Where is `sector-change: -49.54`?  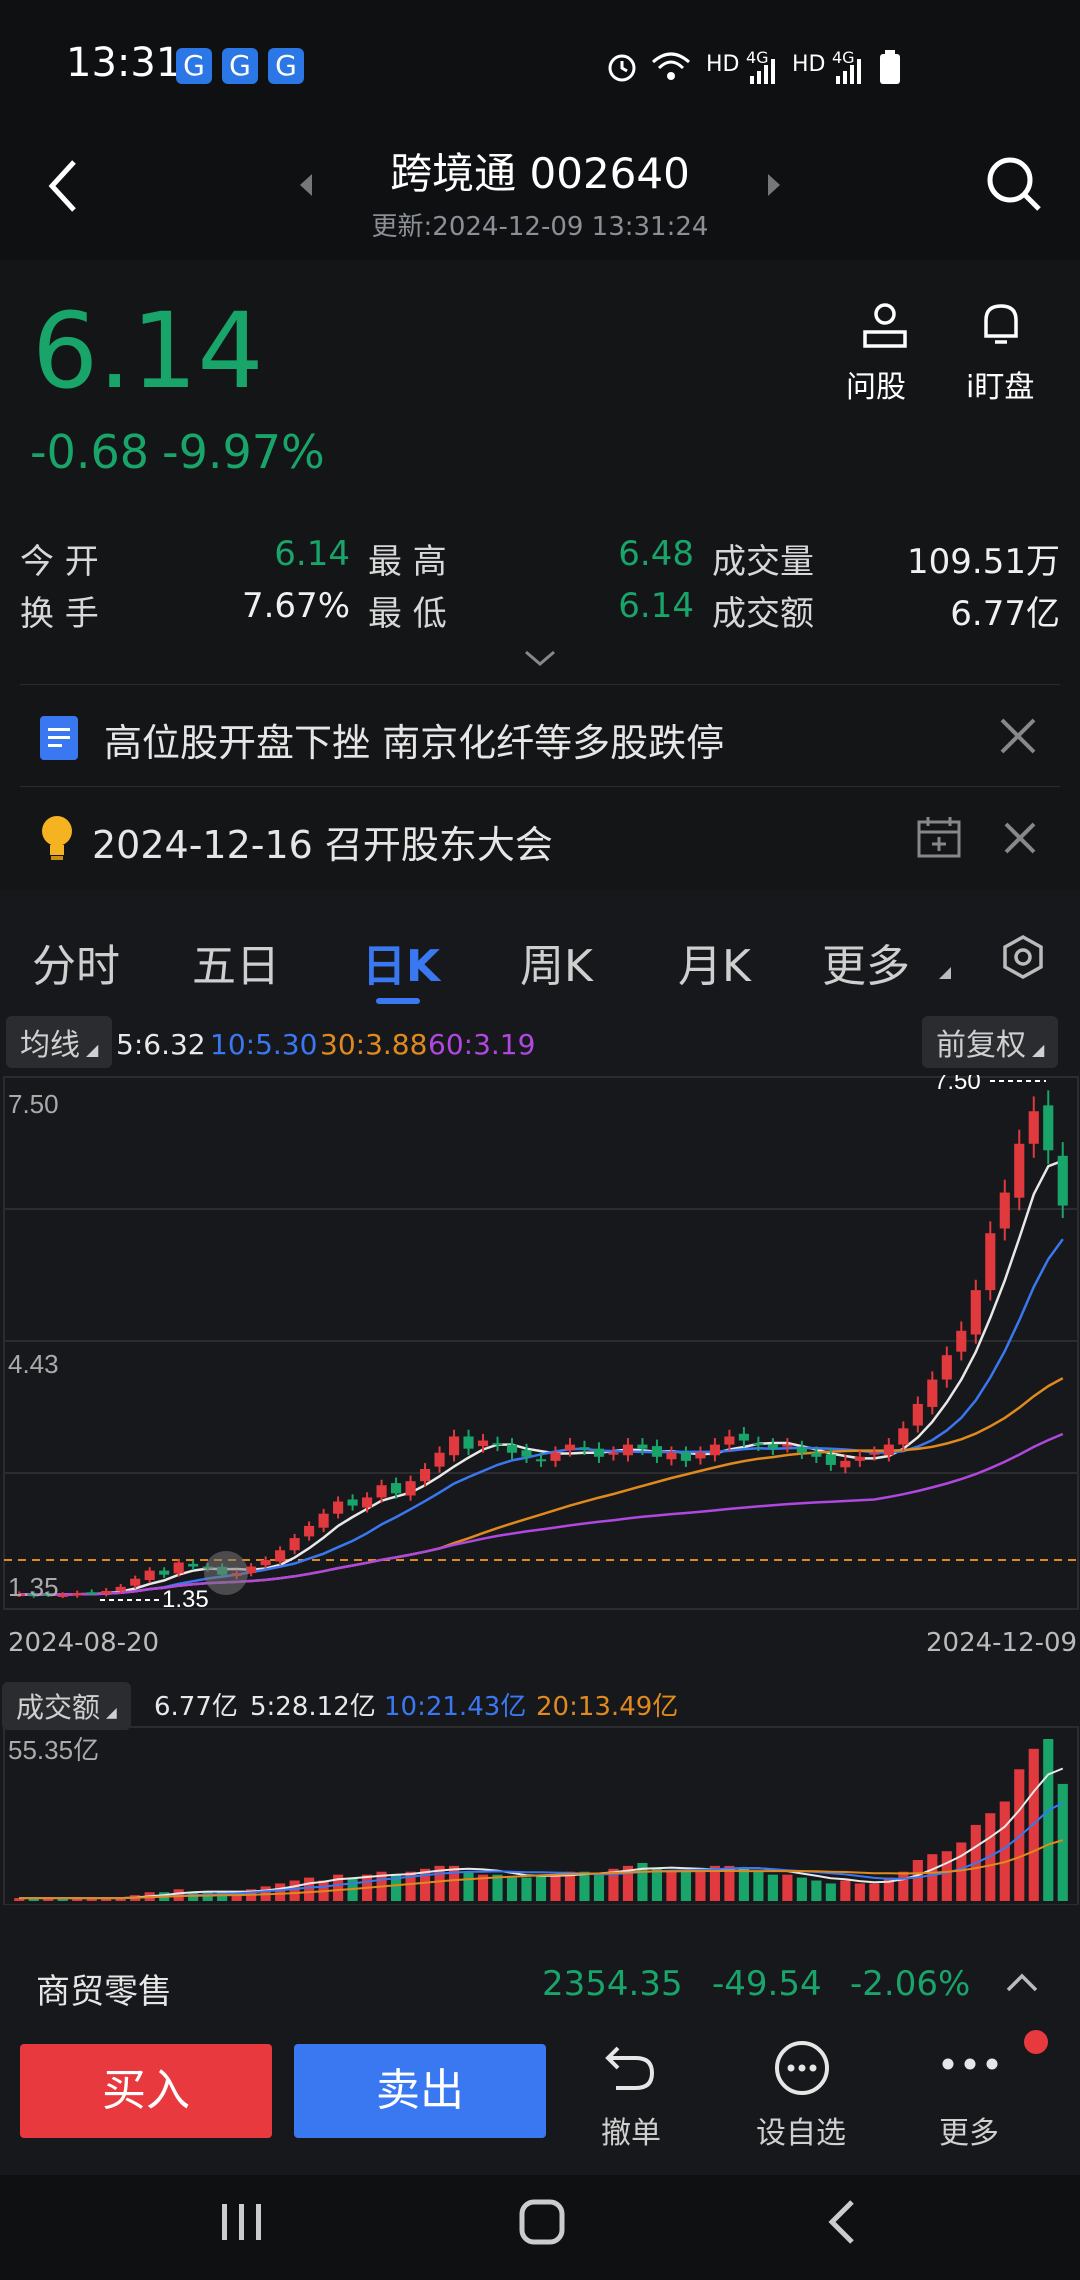
sector-change: -49.54 is located at coordinates (767, 1984).